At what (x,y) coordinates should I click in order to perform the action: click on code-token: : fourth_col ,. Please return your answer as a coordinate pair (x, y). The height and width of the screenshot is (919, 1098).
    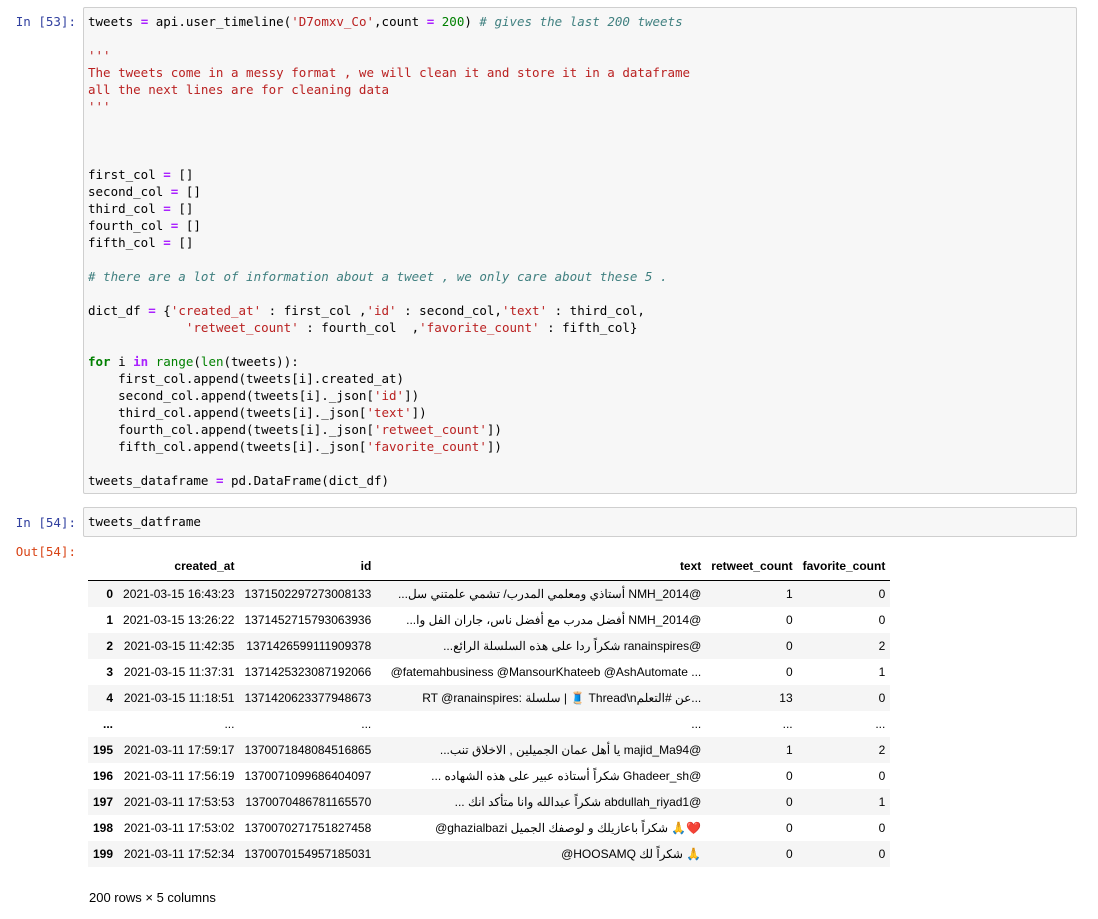
    Looking at the image, I should click on (359, 327).